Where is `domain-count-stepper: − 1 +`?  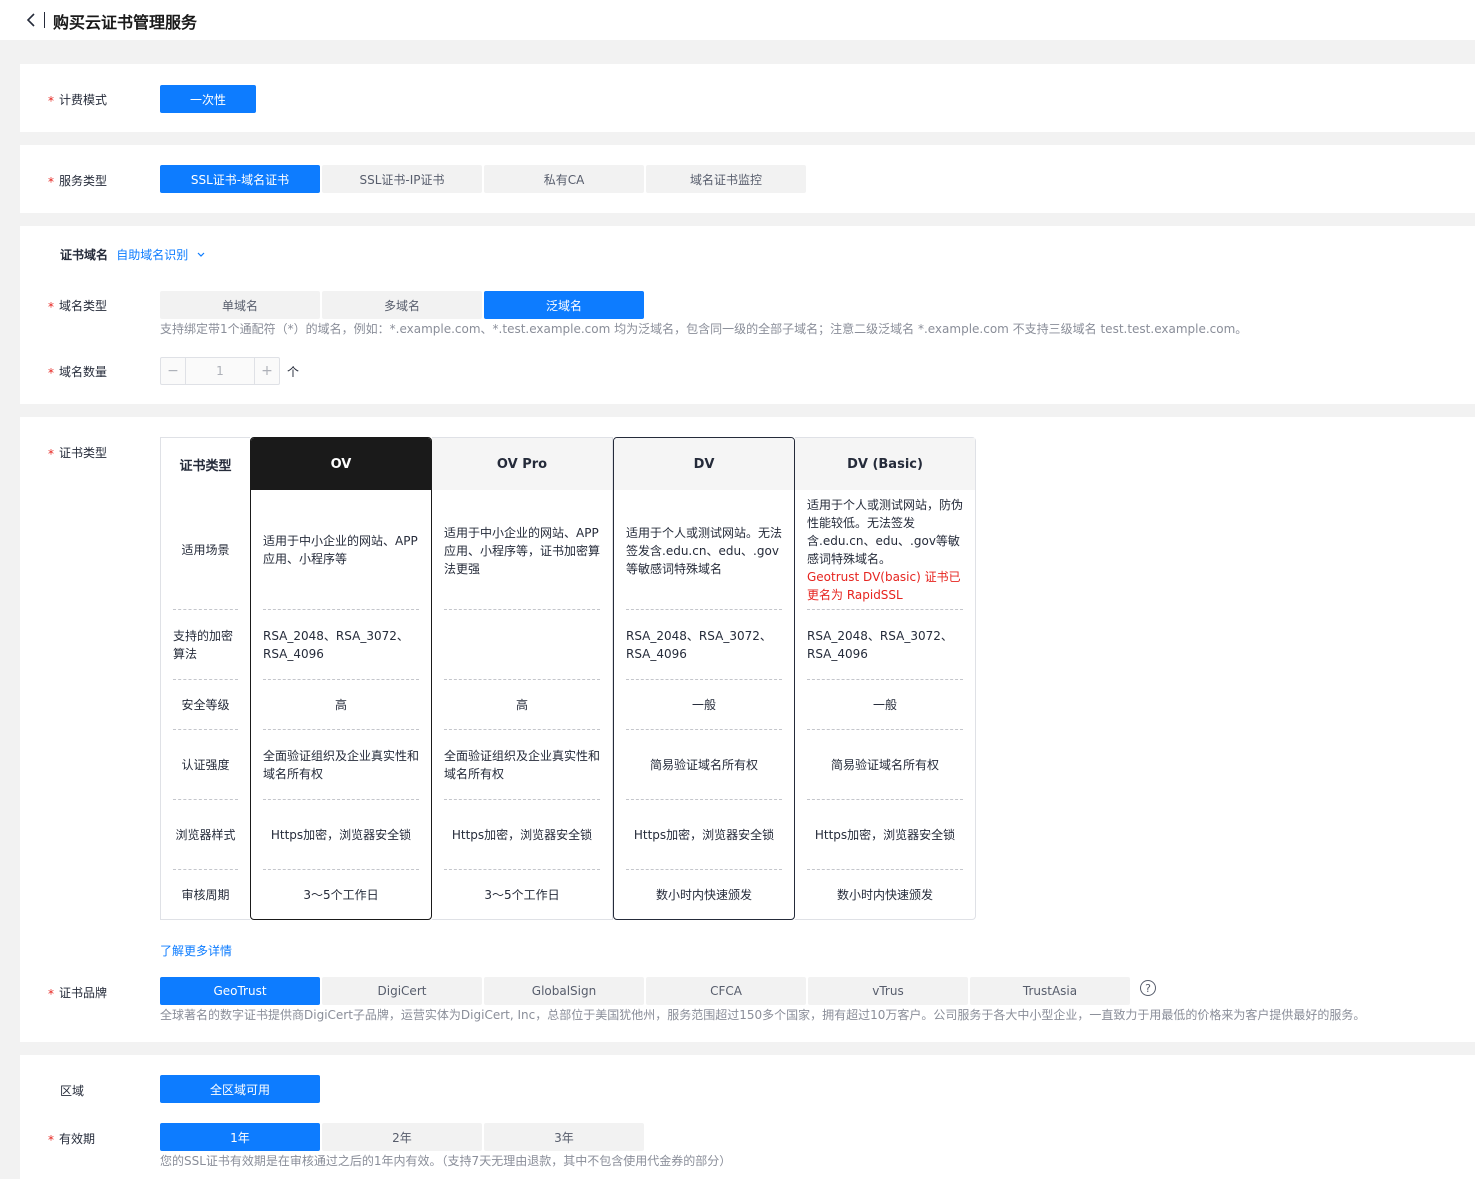 domain-count-stepper: − 1 + is located at coordinates (220, 371).